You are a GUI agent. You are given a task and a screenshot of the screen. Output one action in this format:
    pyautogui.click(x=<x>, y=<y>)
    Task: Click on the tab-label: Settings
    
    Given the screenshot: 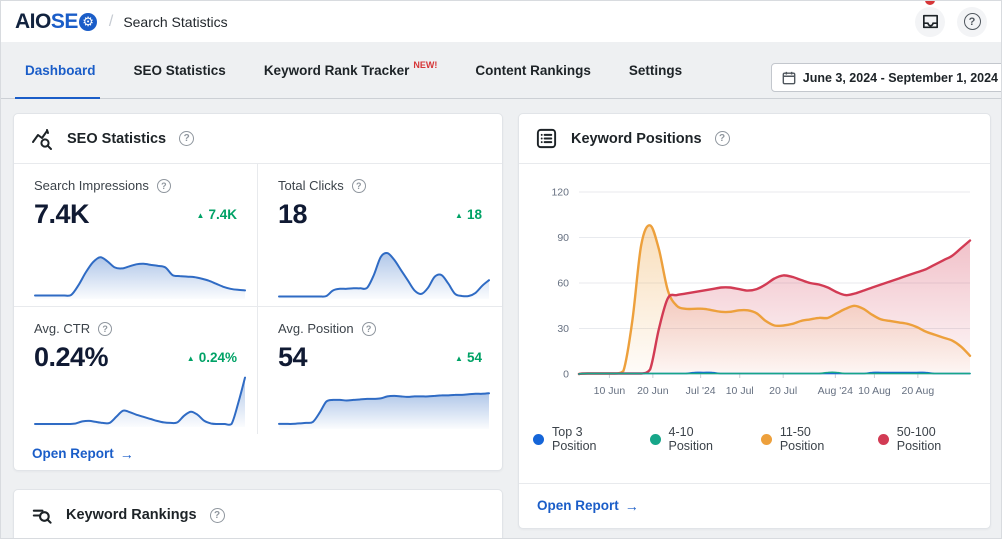 What is the action you would take?
    pyautogui.click(x=655, y=70)
    